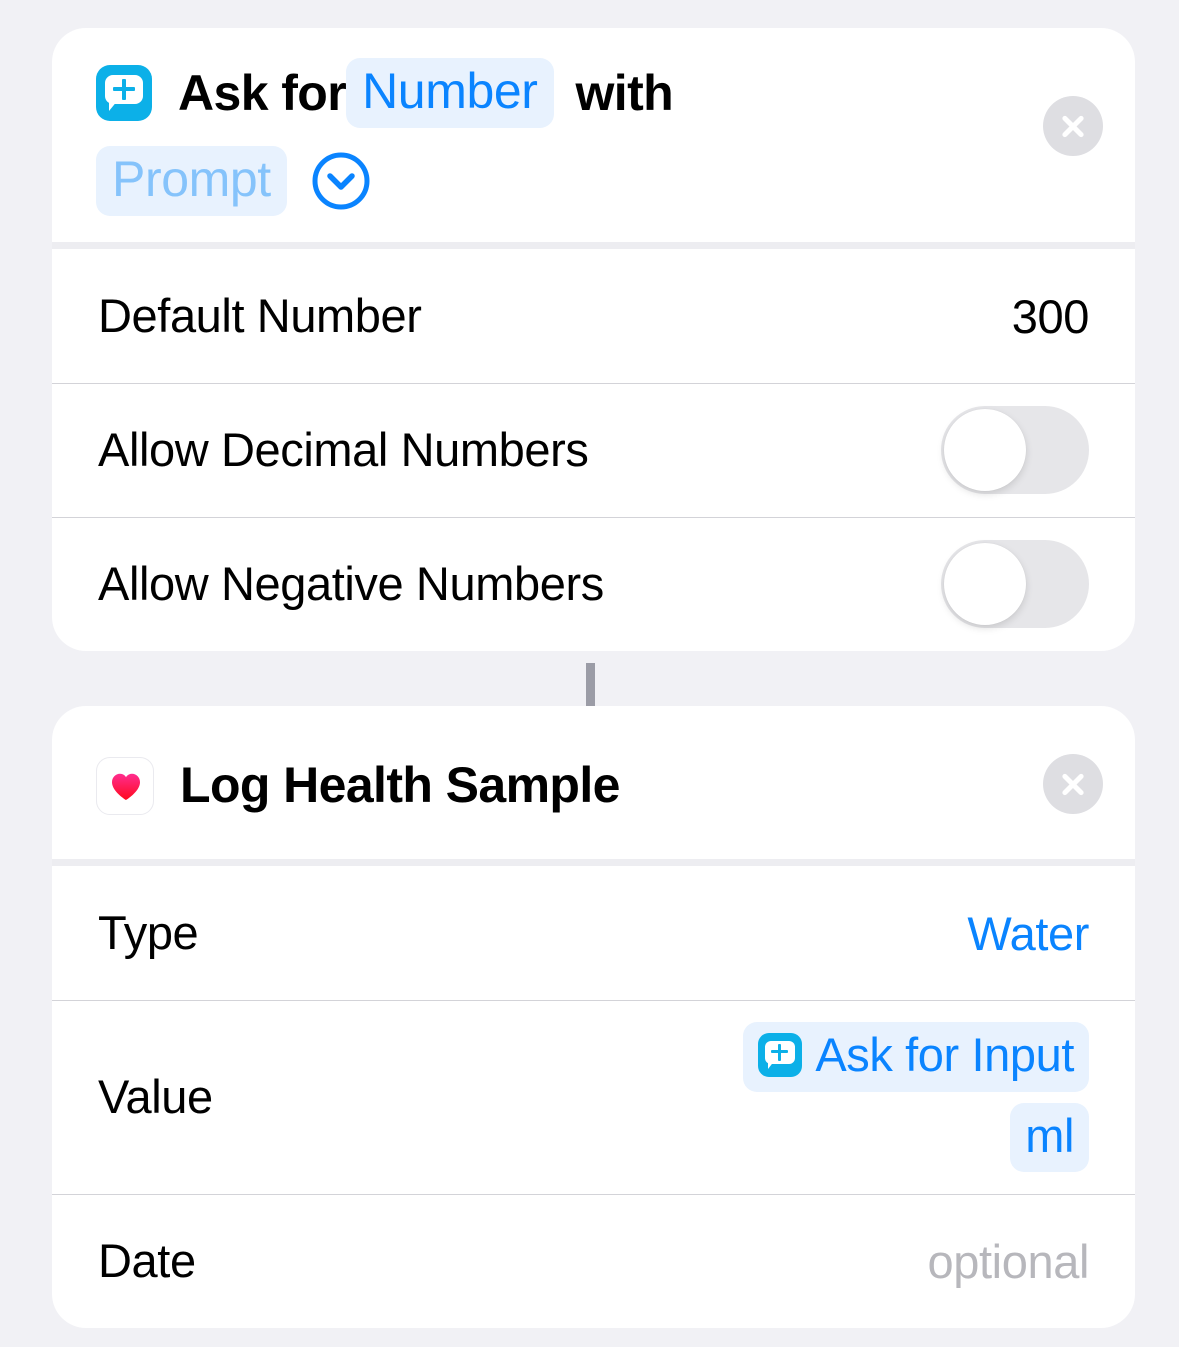 The height and width of the screenshot is (1347, 1179). I want to click on action-header-log-health-sample: Log Health Sample, so click(593, 782).